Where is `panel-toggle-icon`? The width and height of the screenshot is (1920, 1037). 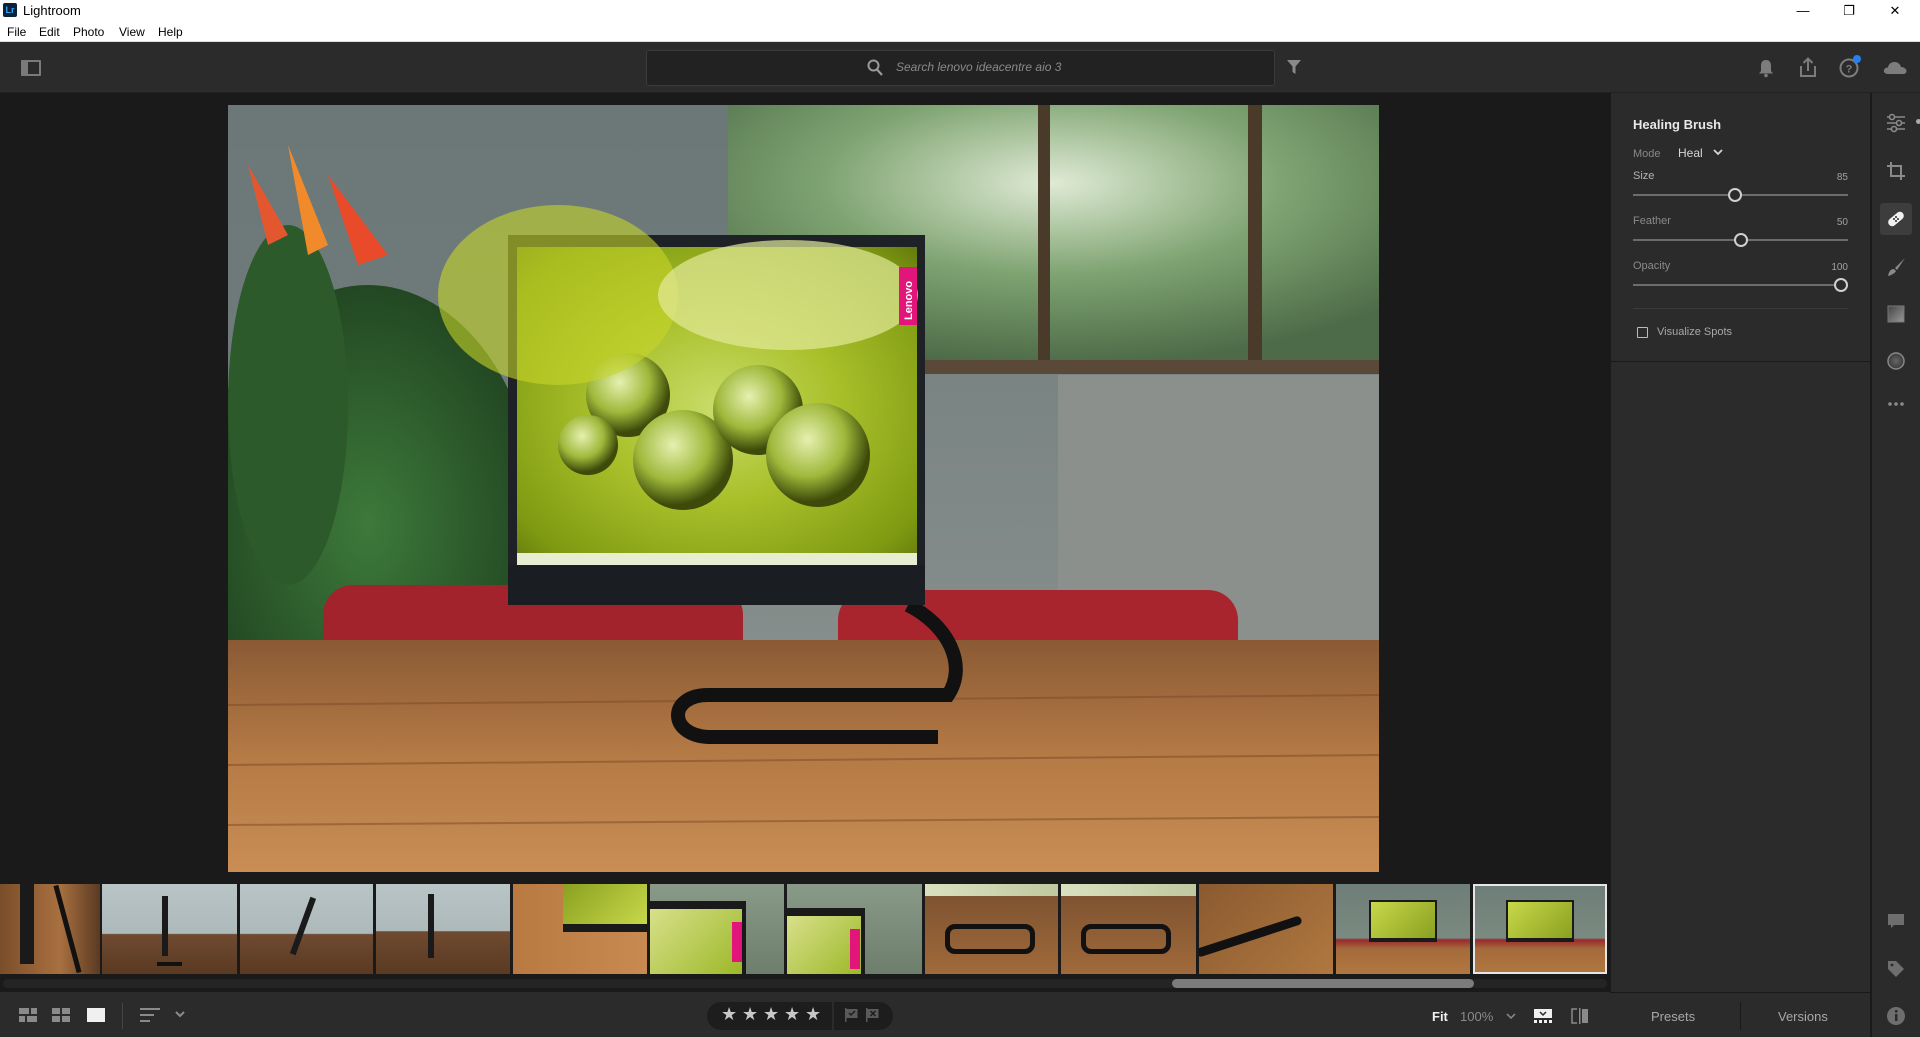
panel-toggle-icon is located at coordinates (31, 68).